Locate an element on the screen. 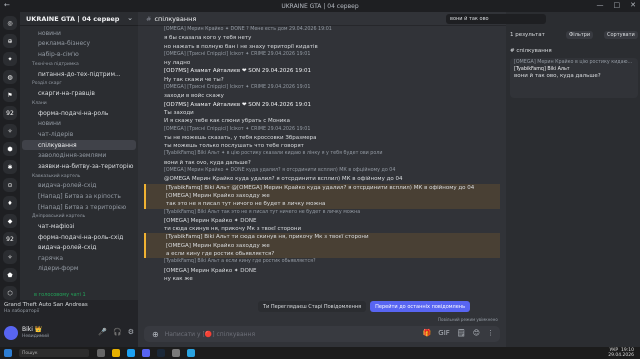 The image size is (640, 359). channel-item: реклама-бізнесу is located at coordinates (79, 44).